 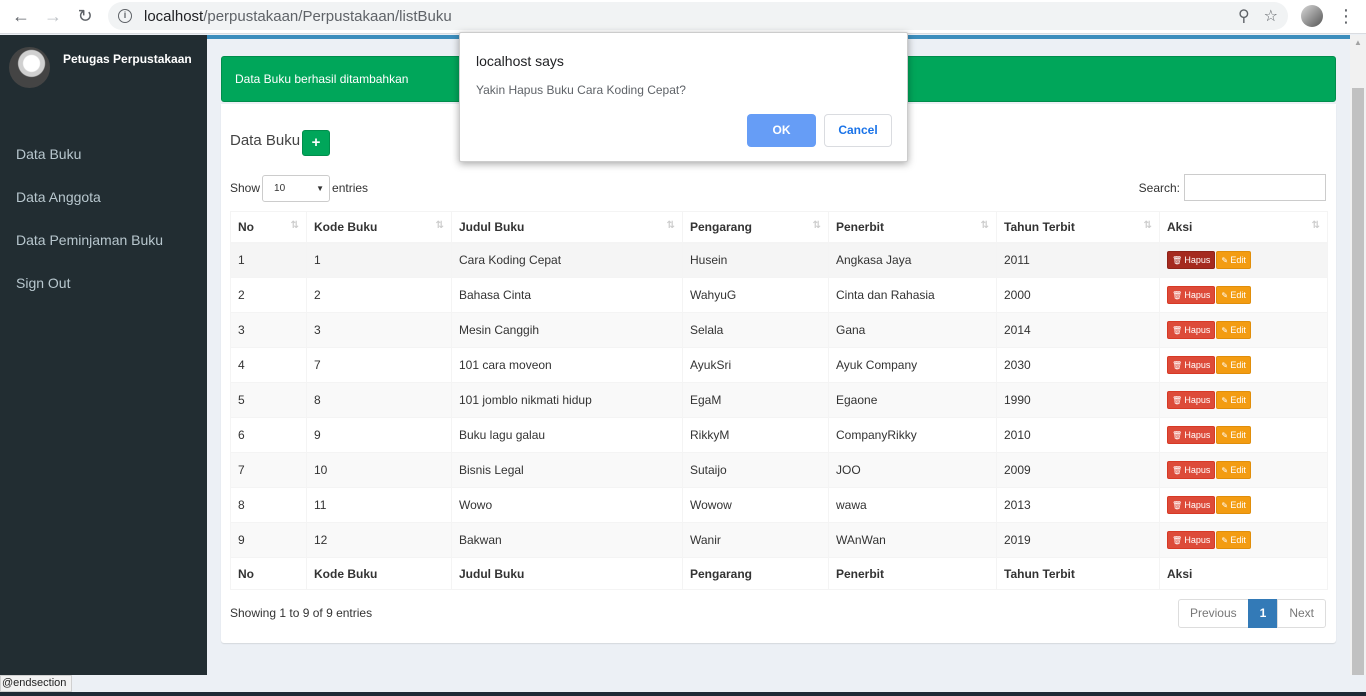 What do you see at coordinates (350, 188) in the screenshot?
I see `entries-label: entries` at bounding box center [350, 188].